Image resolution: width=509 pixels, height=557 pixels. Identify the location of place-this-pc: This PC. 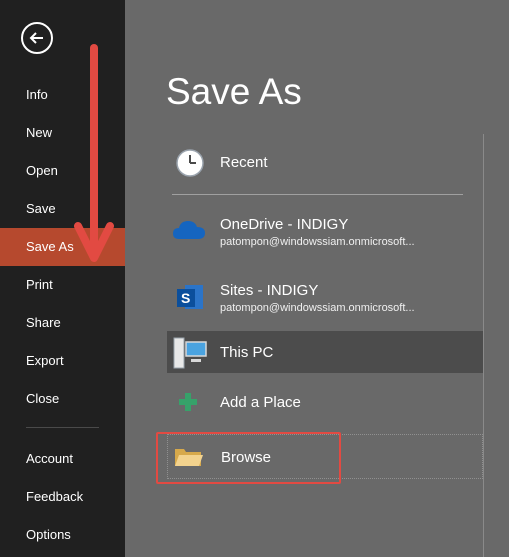
(325, 352).